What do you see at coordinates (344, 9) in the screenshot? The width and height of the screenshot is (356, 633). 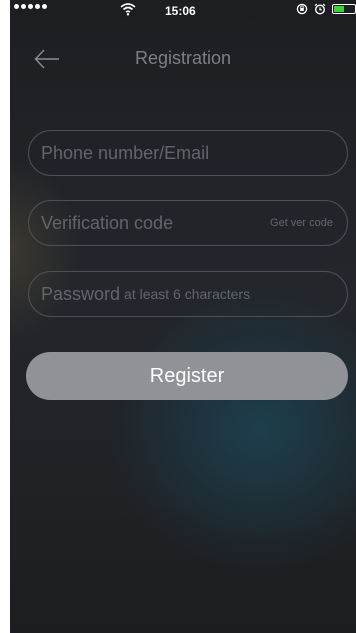 I see `battery-icon` at bounding box center [344, 9].